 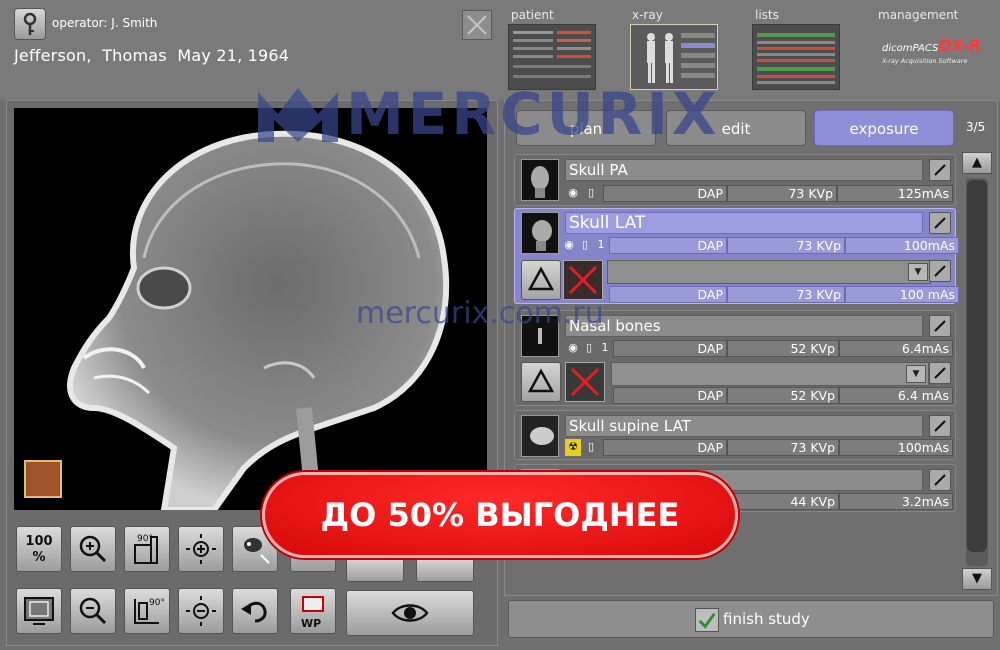 What do you see at coordinates (93, 549) in the screenshot?
I see `zoom-in-button` at bounding box center [93, 549].